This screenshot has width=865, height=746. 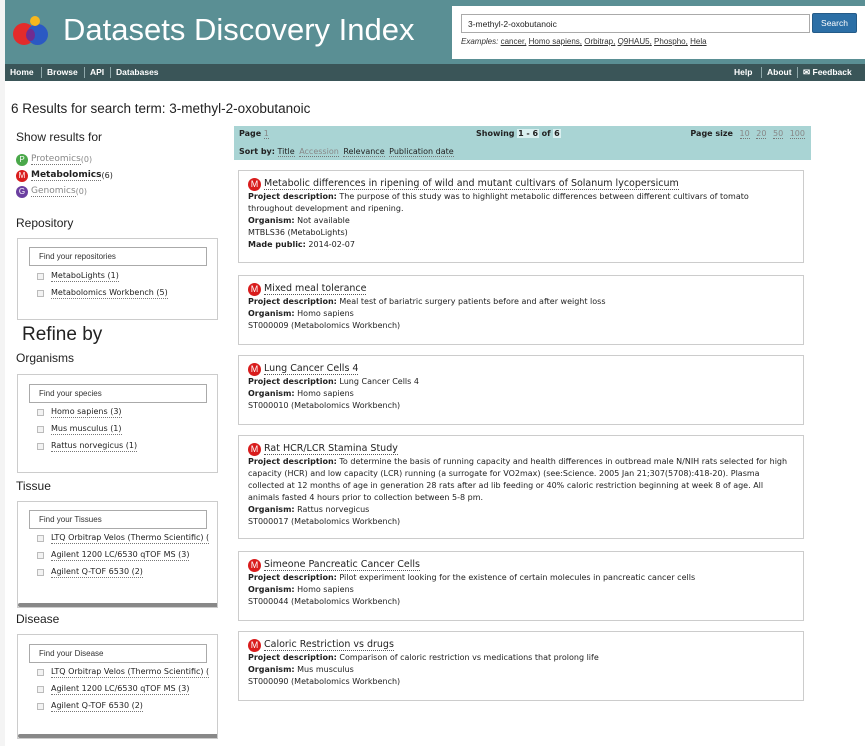 What do you see at coordinates (521, 382) in the screenshot?
I see `dataset-description: Project description: Lung Cancer Cells 4` at bounding box center [521, 382].